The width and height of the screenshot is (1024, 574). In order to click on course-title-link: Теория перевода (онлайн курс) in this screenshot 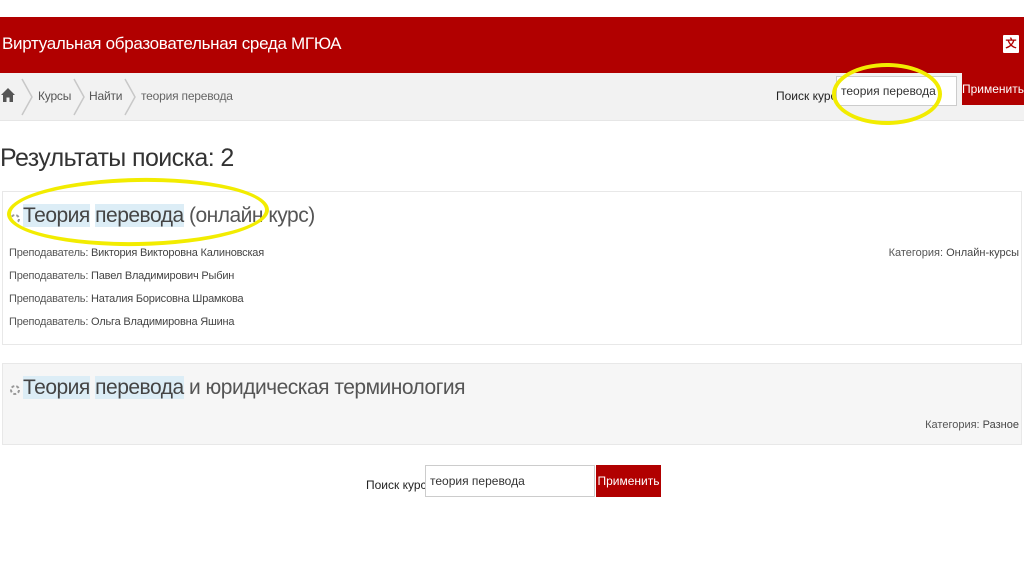, I will do `click(169, 216)`.